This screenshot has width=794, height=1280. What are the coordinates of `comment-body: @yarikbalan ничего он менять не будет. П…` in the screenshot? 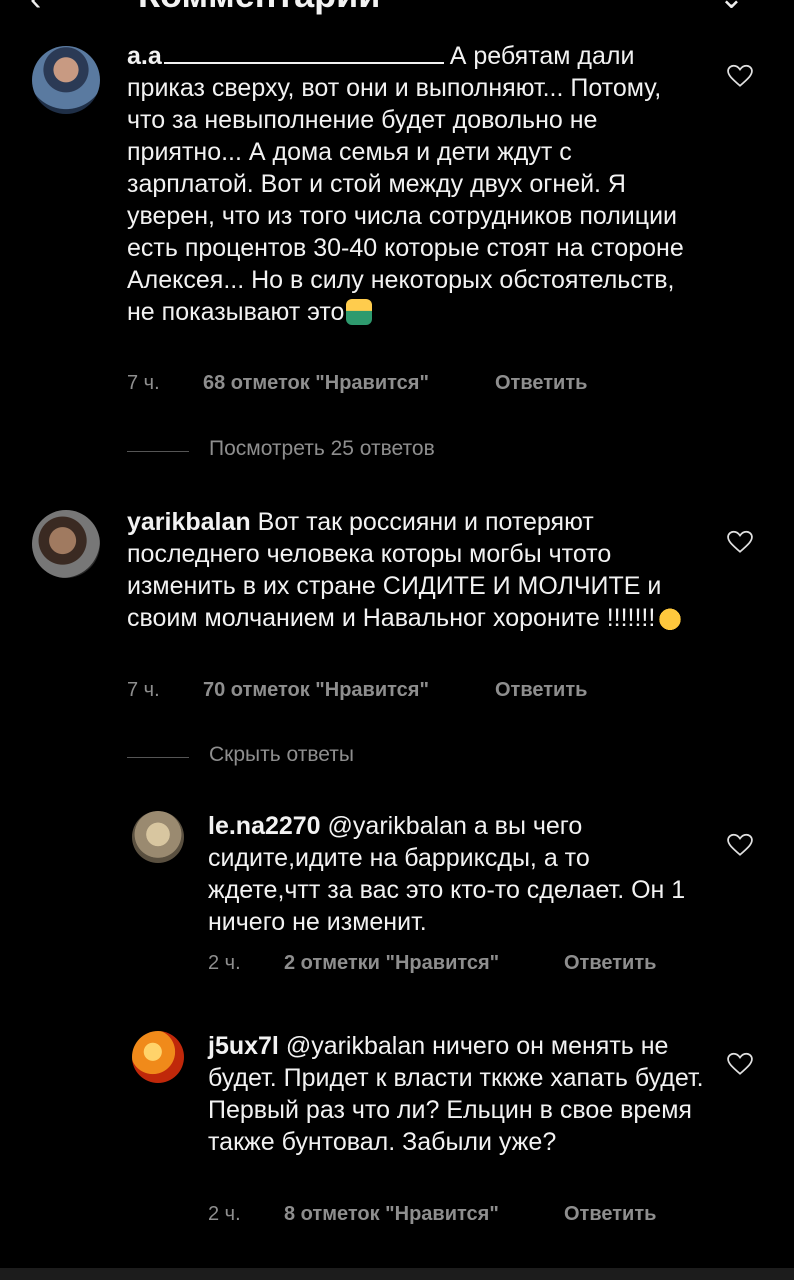 It's located at (456, 1094).